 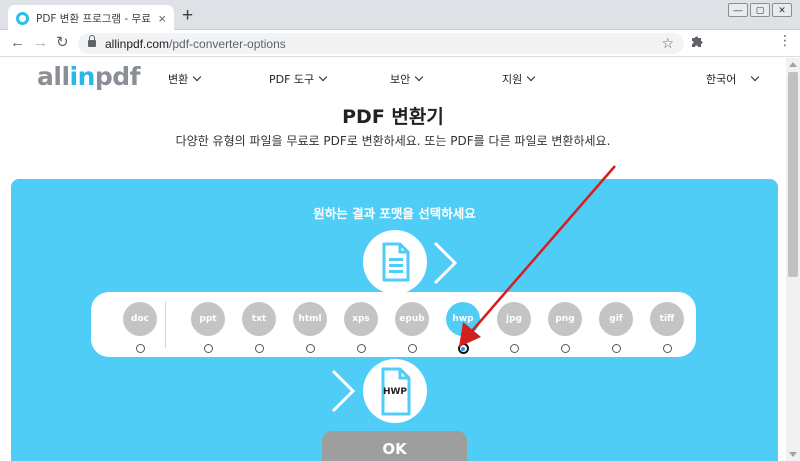 I want to click on format-option-ppt: ppt, so click(x=208, y=327).